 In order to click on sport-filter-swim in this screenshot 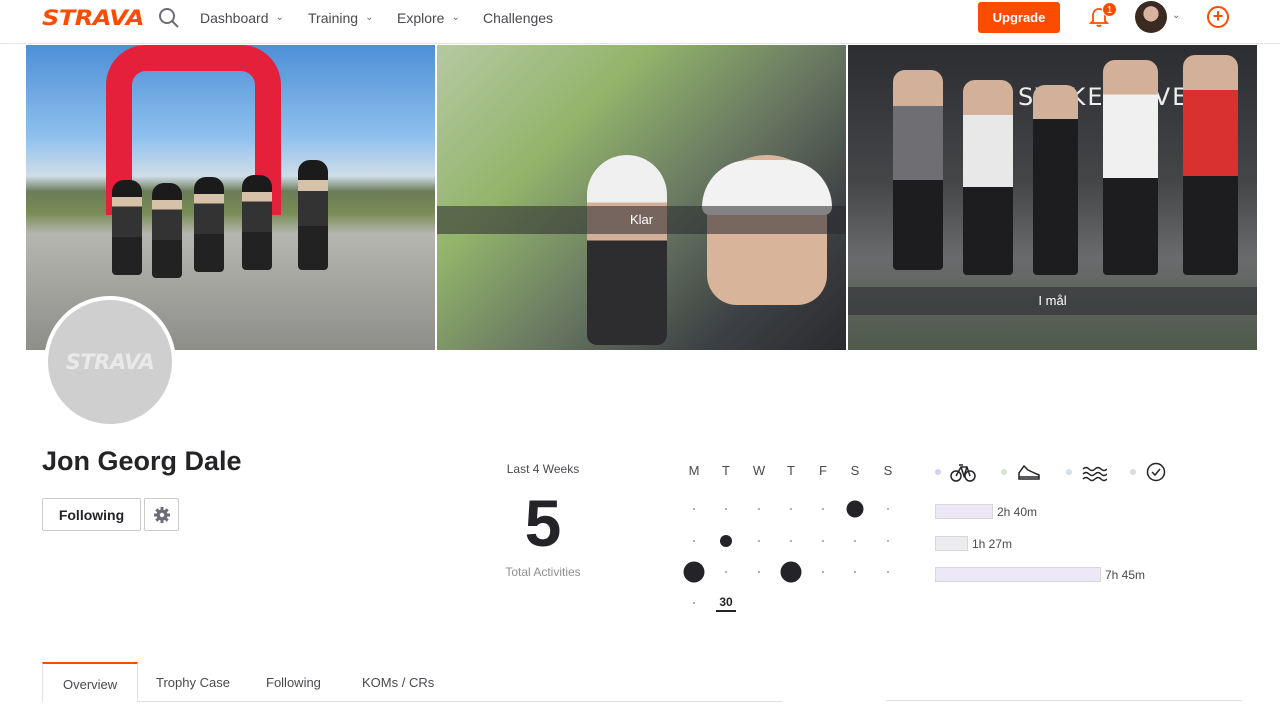, I will do `click(1086, 472)`.